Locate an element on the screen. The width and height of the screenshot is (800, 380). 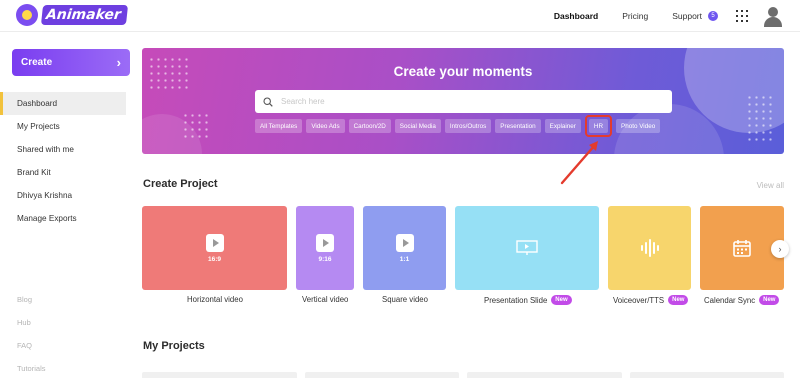
view-all-link: View all is located at coordinates (770, 185).